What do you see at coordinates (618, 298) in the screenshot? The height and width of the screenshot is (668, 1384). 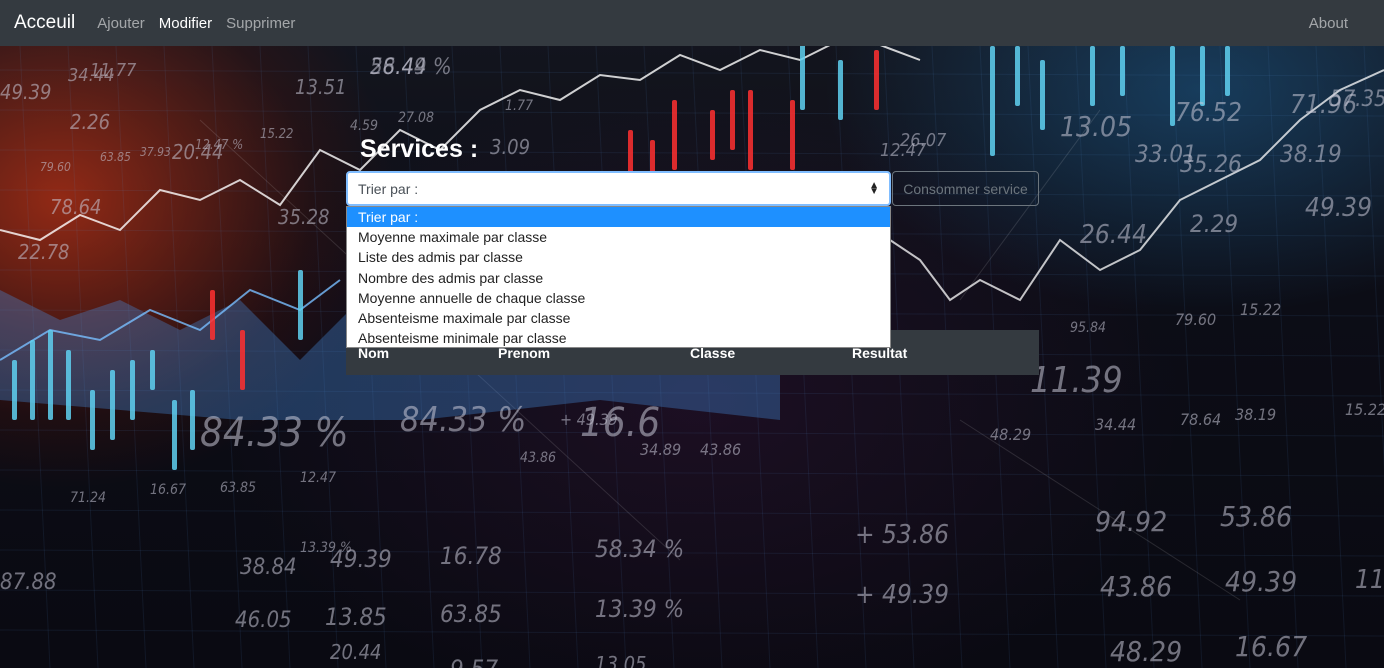 I see `dropdown-option: Moyenne annuelle de chaque classe` at bounding box center [618, 298].